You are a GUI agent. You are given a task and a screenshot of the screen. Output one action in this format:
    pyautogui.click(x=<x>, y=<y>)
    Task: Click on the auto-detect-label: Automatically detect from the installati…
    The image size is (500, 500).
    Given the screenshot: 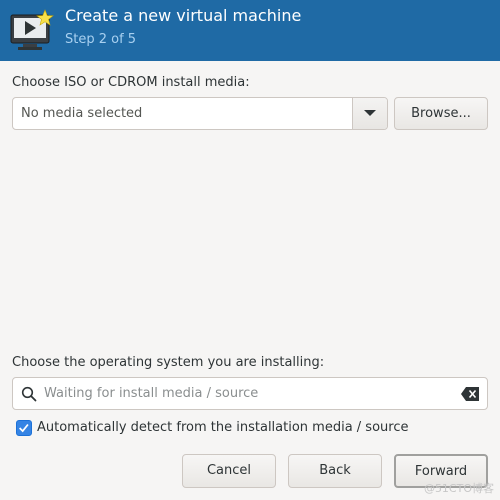 What is the action you would take?
    pyautogui.click(x=222, y=427)
    